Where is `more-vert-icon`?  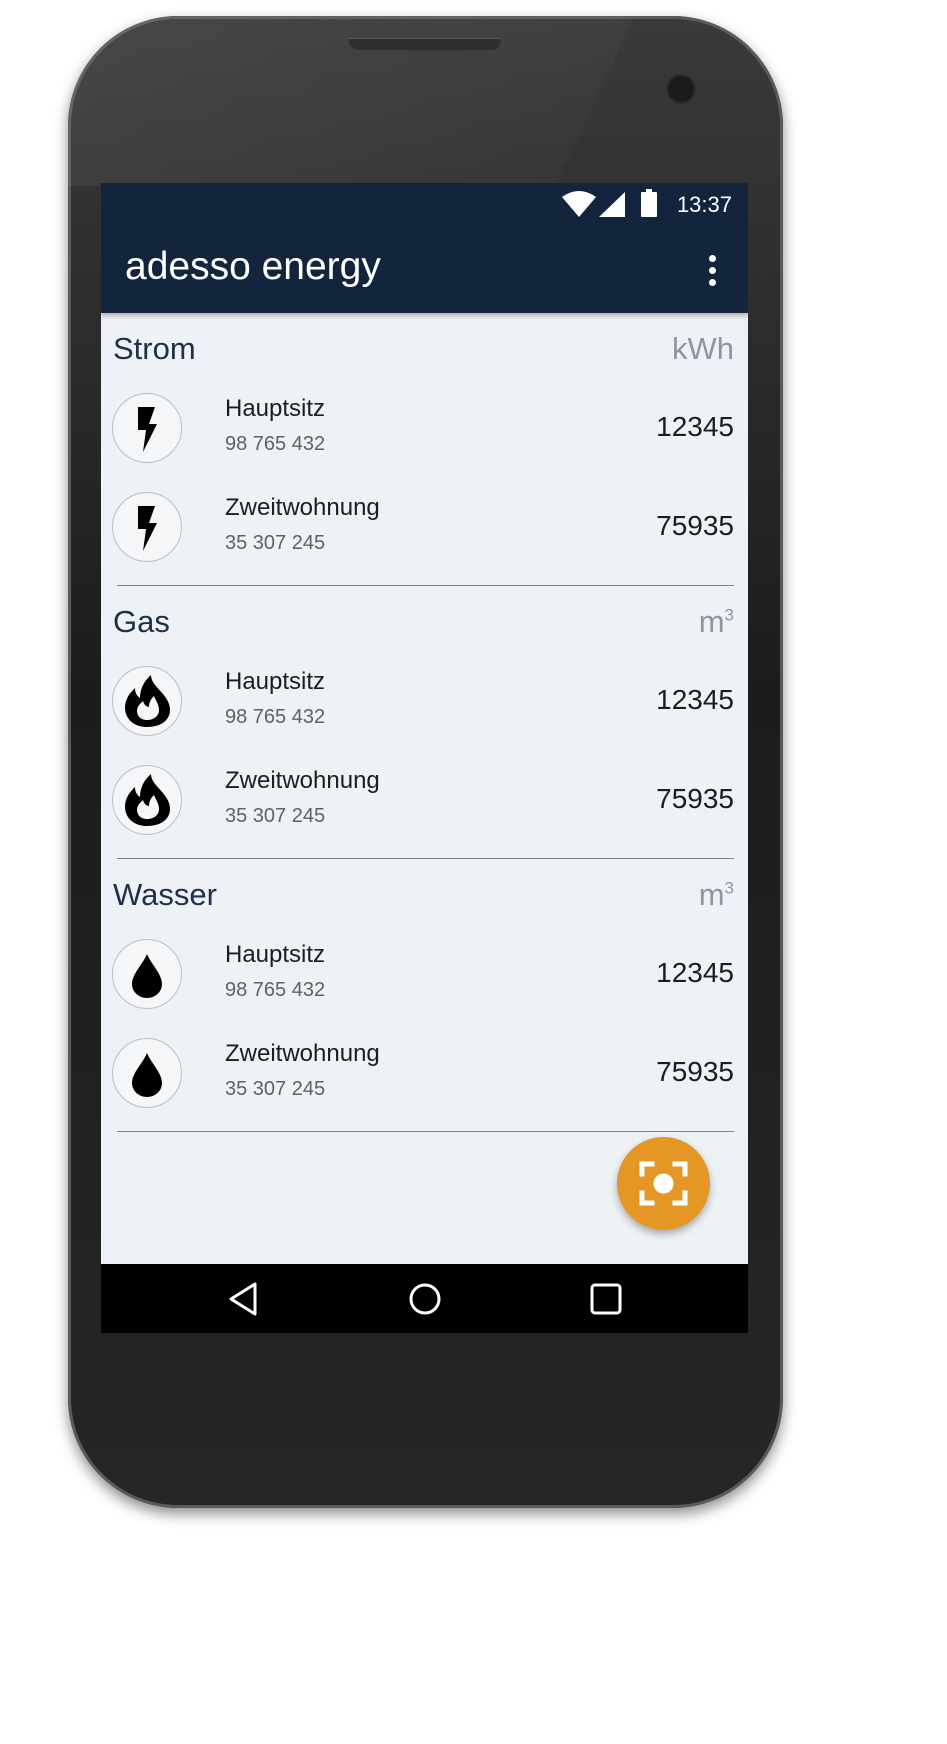 more-vert-icon is located at coordinates (712, 272).